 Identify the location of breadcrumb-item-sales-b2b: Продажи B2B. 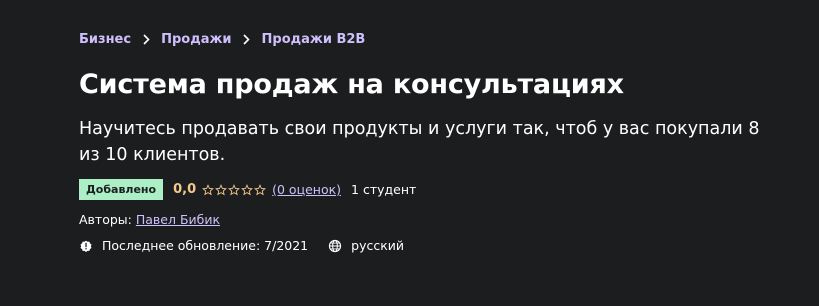
(314, 39).